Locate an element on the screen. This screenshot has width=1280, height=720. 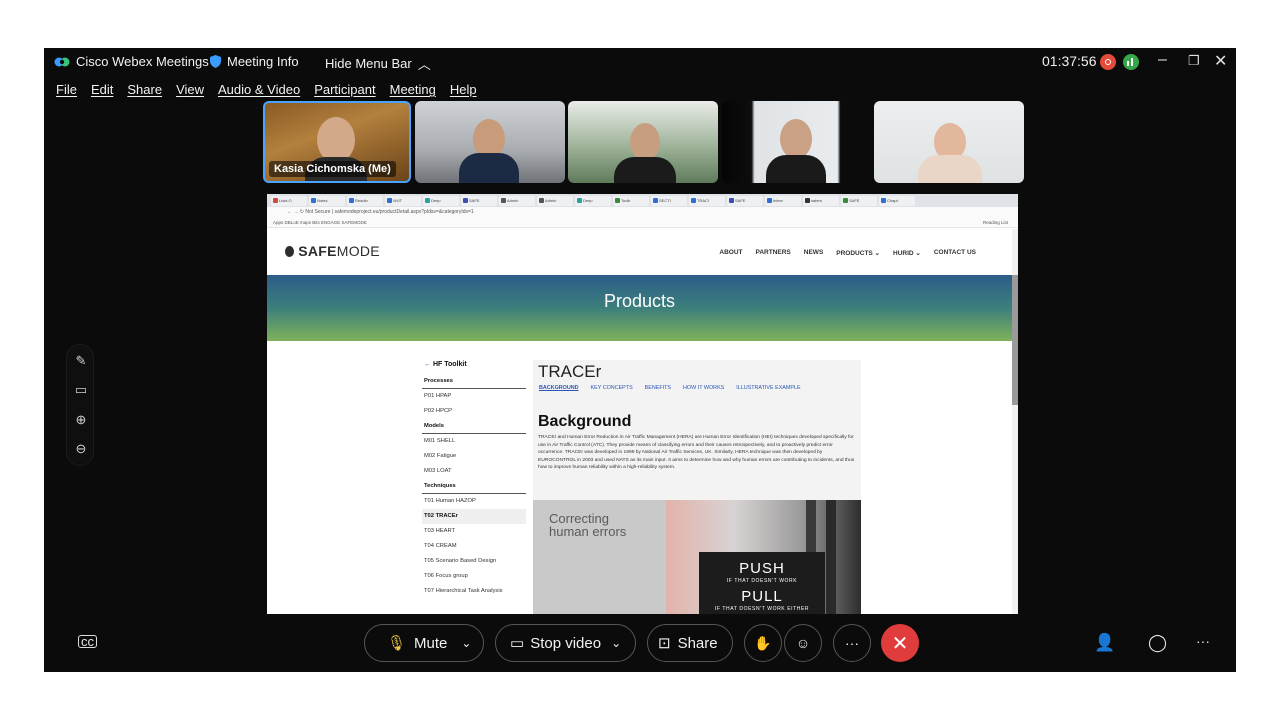
annotate-icon: ✎ is located at coordinates (81, 361).